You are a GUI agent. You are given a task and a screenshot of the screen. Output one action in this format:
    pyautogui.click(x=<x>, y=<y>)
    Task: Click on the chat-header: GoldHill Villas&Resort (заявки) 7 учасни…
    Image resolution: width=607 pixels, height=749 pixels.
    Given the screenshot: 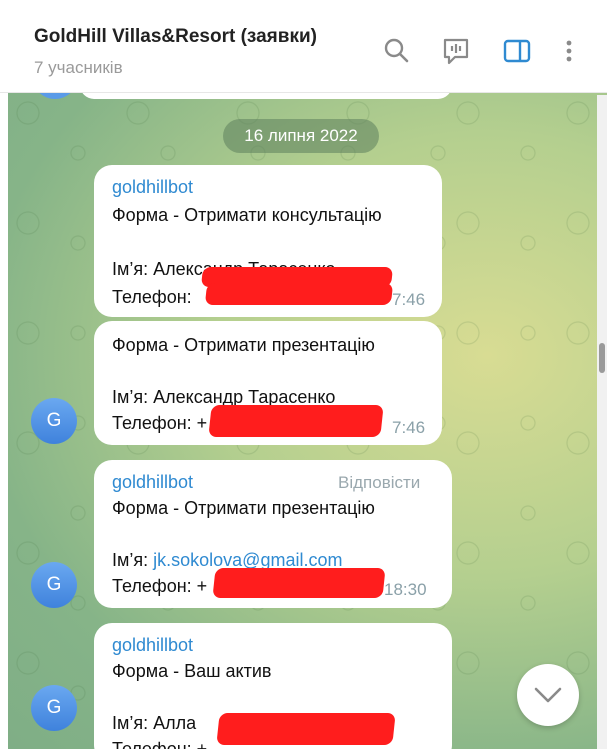 What is the action you would take?
    pyautogui.click(x=303, y=46)
    